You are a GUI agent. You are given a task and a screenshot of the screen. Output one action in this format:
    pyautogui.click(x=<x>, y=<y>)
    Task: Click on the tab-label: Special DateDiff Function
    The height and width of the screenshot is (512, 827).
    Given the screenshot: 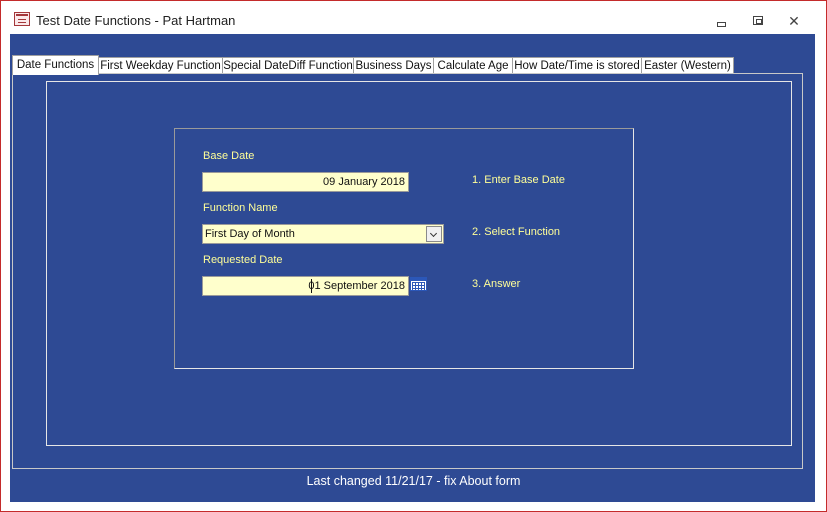 What is the action you would take?
    pyautogui.click(x=288, y=66)
    